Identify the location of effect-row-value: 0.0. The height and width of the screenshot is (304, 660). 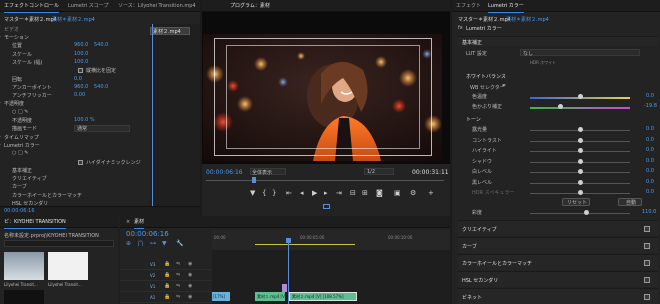
(78, 79).